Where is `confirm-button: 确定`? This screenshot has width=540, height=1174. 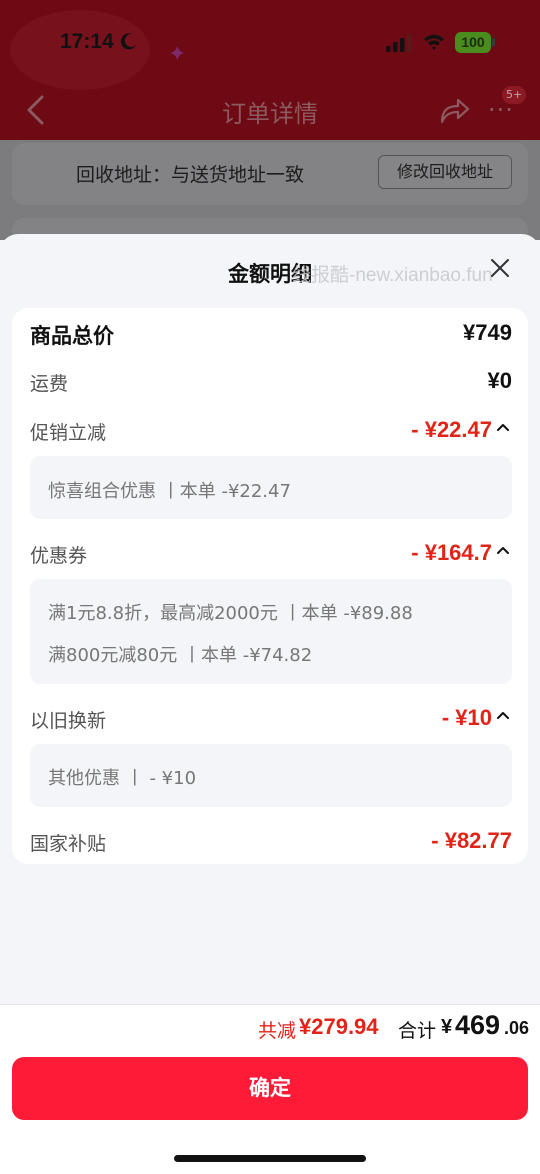 confirm-button: 确定 is located at coordinates (270, 1088).